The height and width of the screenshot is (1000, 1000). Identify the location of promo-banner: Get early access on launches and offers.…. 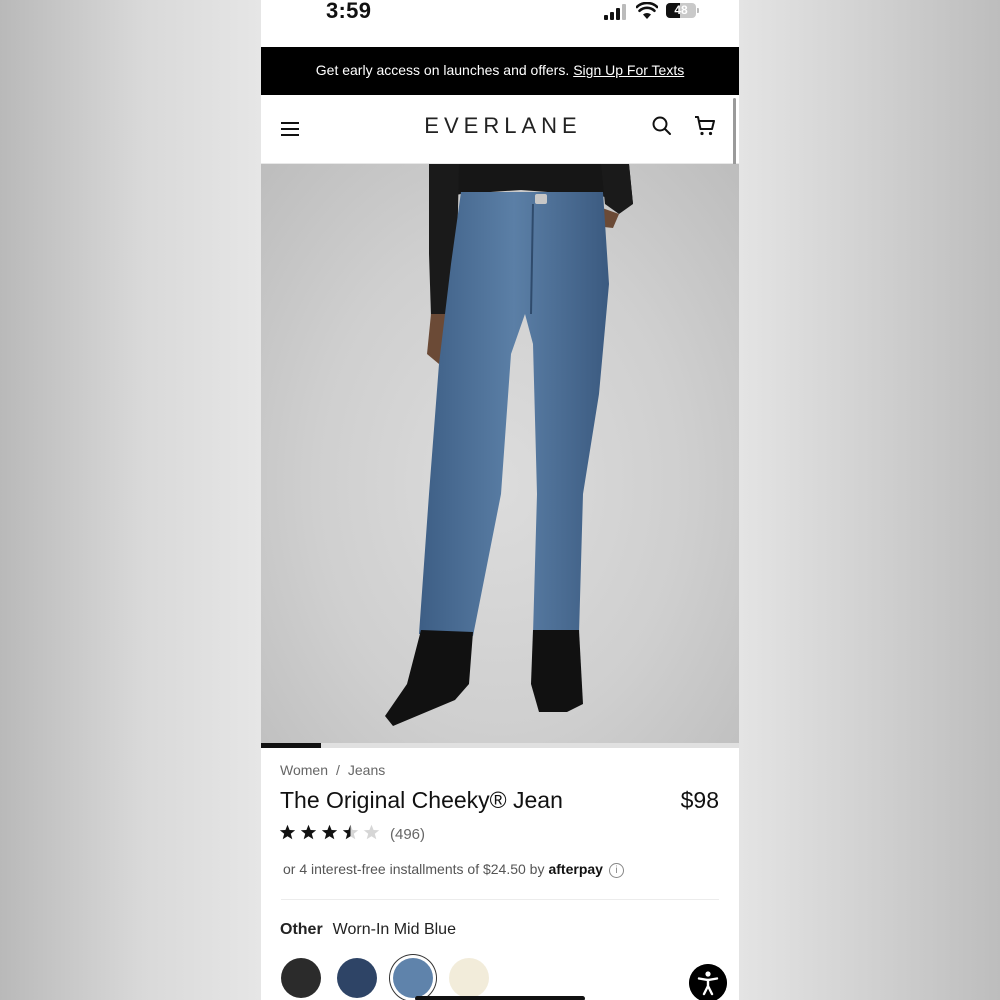
(500, 71).